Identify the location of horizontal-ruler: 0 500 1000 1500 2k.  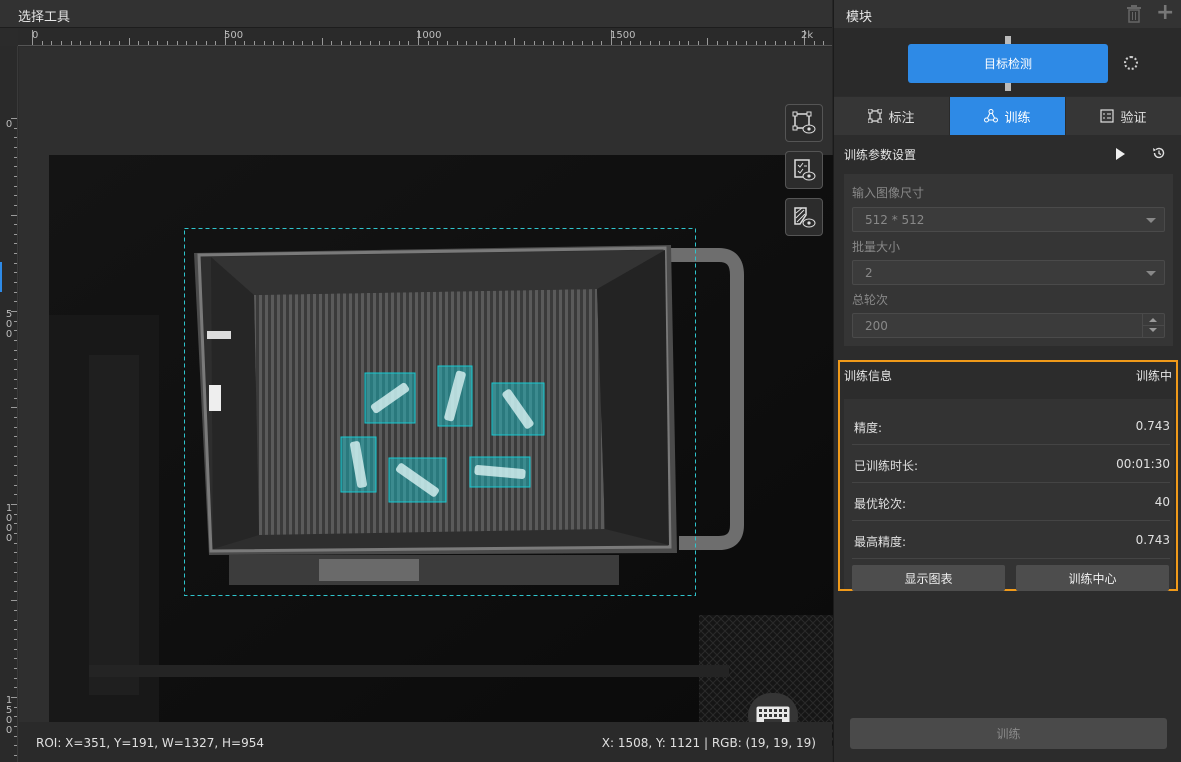
(425, 37).